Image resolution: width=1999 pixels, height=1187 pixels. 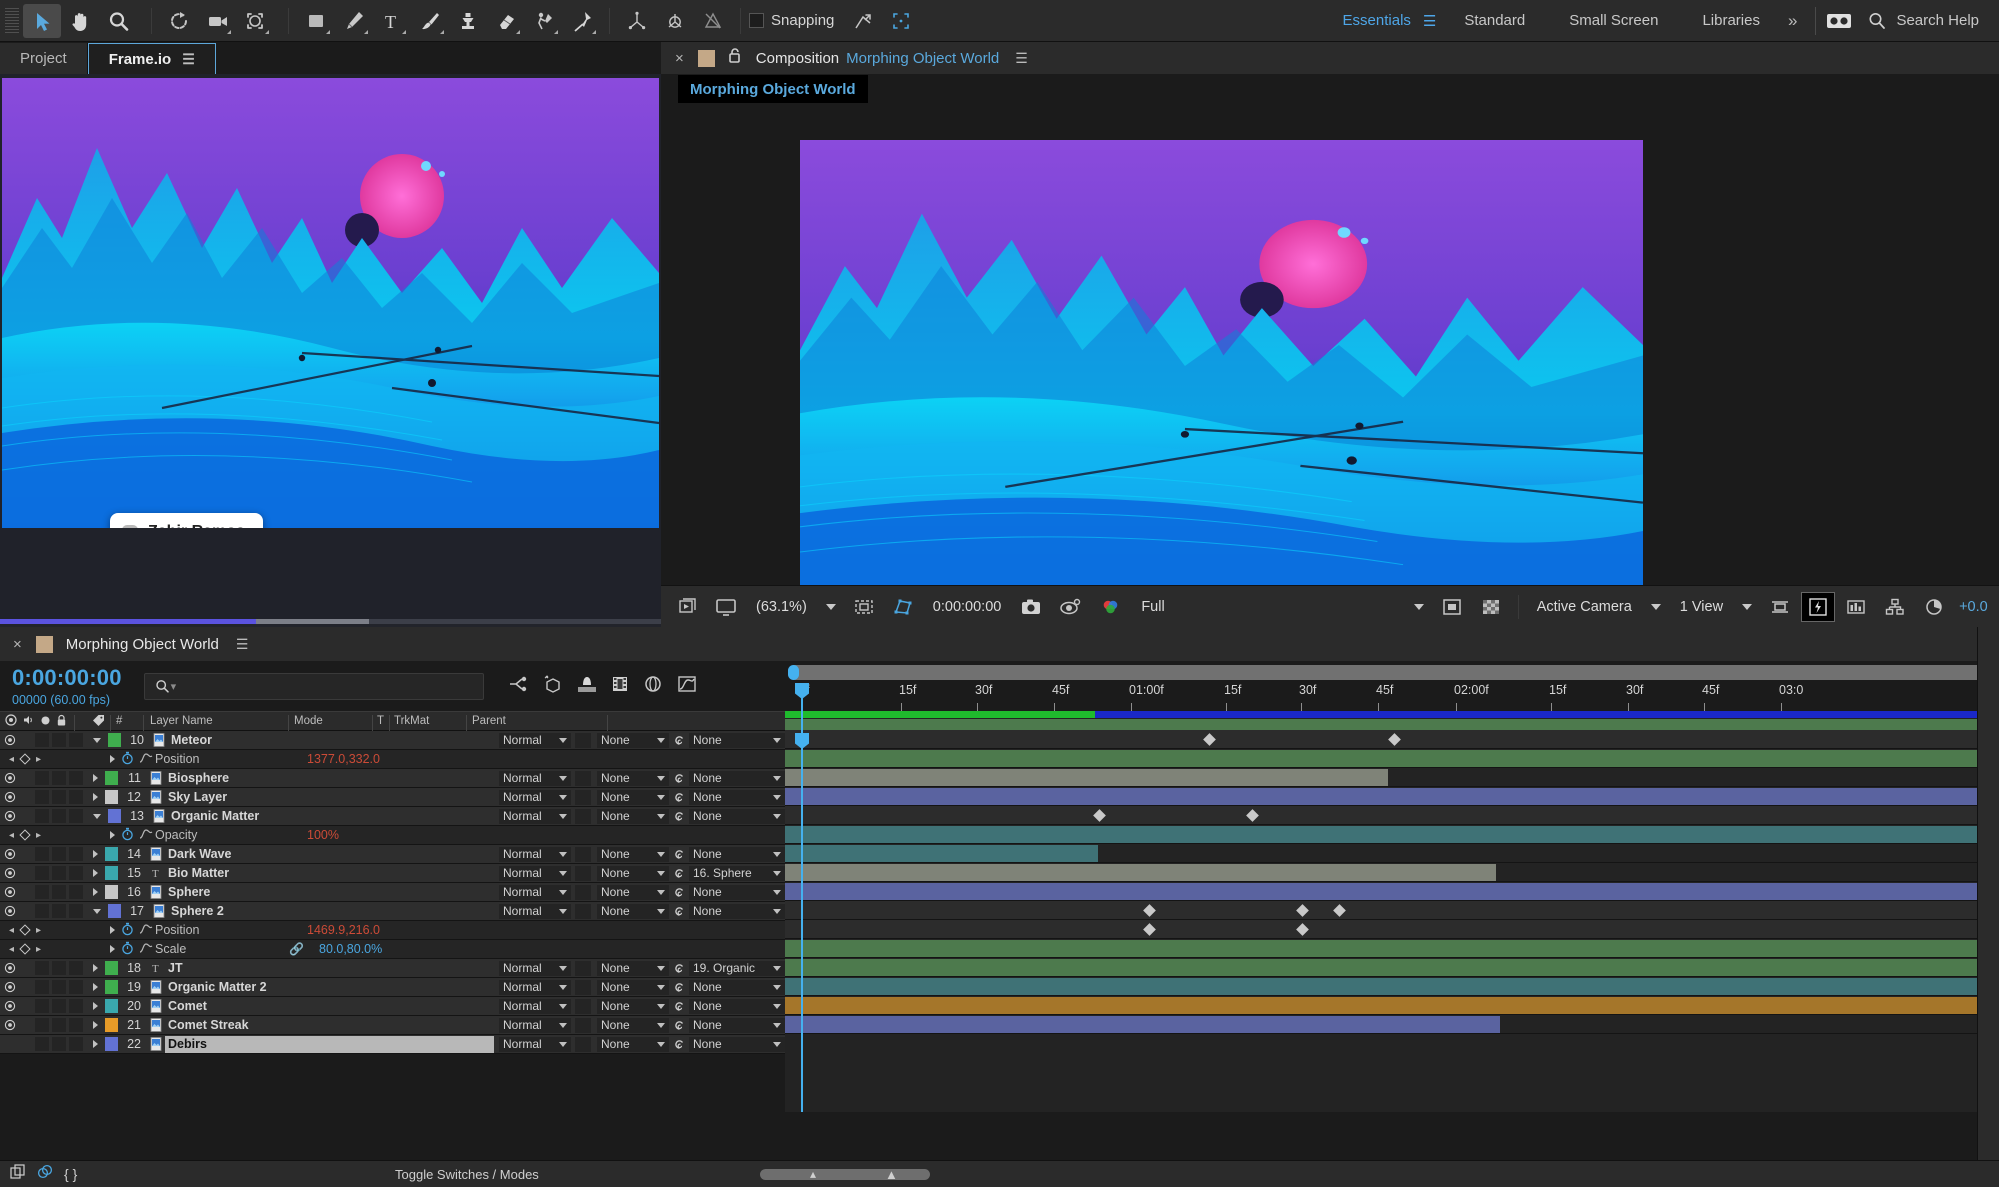 I want to click on transparency-grid-icon, so click(x=903, y=607).